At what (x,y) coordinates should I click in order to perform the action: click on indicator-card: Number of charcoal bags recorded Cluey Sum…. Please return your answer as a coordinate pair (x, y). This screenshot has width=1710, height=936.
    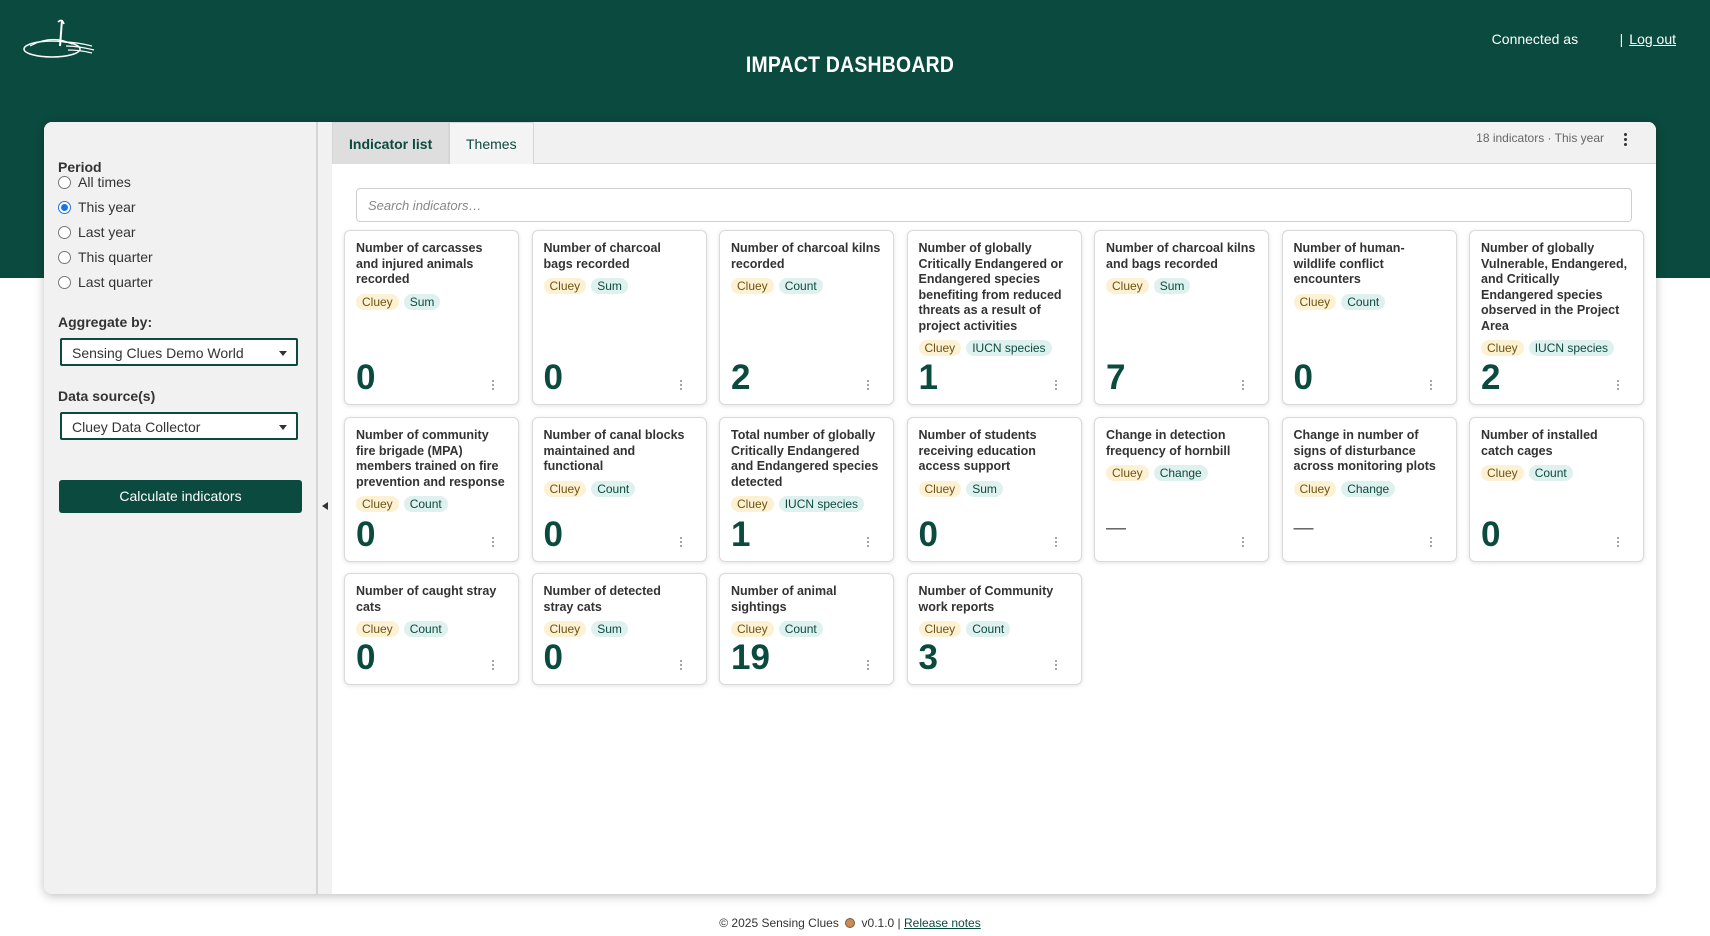
    Looking at the image, I should click on (619, 317).